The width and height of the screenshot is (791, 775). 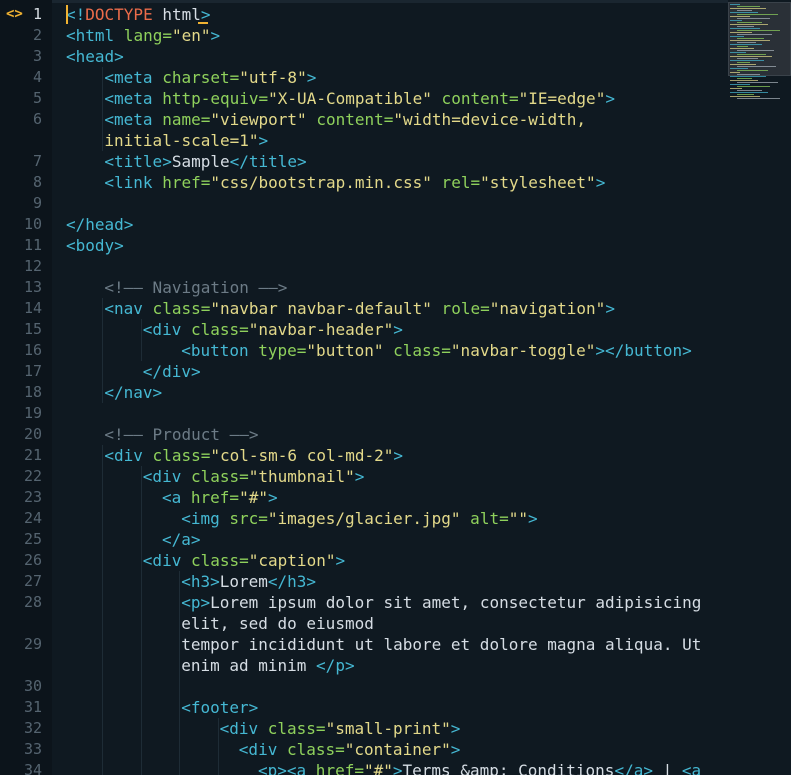 I want to click on code-line: <div class="caption">, so click(x=244, y=560).